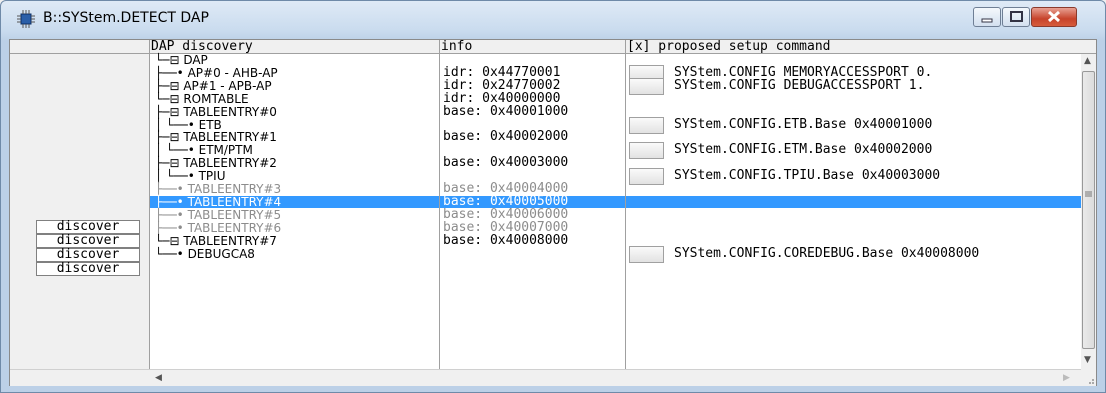 This screenshot has width=1106, height=393. I want to click on title-bar: B::SYStem.DETECT DAP, so click(553, 20).